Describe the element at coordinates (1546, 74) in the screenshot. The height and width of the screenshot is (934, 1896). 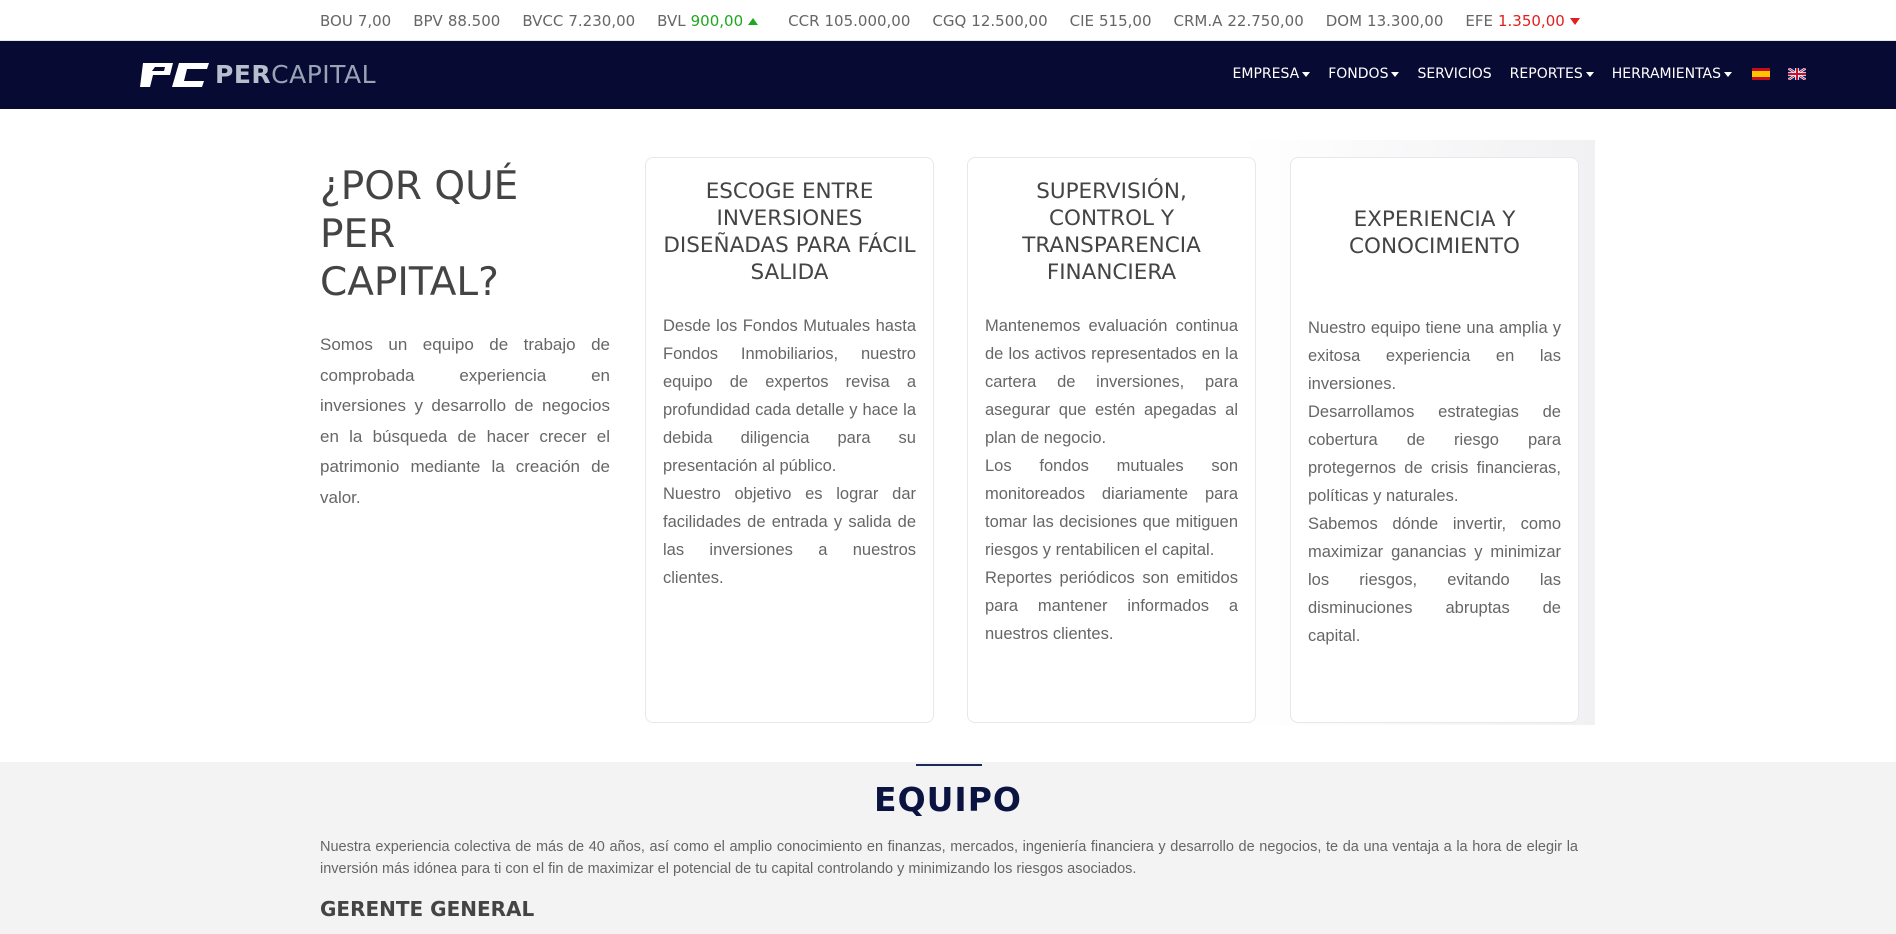
I see `nav-item-label: REPORTES` at that location.